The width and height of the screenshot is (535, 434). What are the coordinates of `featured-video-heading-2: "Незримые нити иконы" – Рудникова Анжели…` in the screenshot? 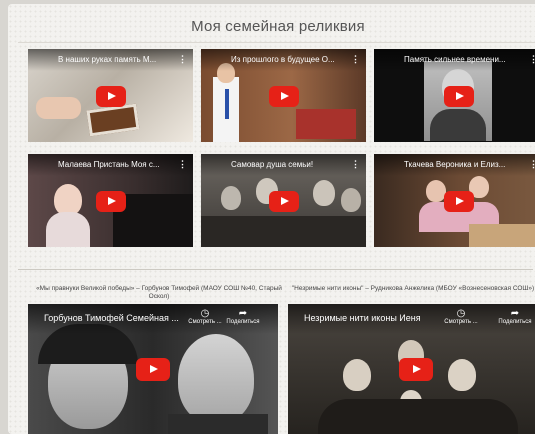 It's located at (413, 288).